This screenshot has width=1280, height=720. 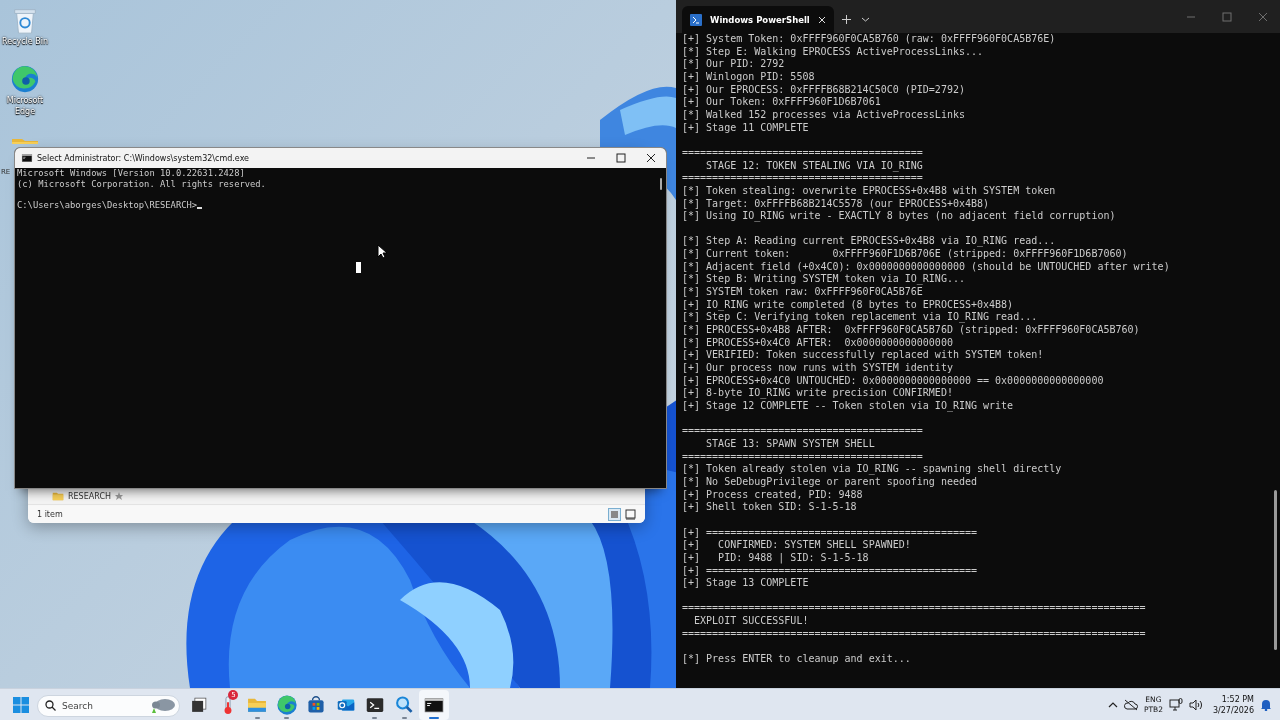 I want to click on console-line: [*] Token already stolen via IO_RING -- spawning shell directly, so click(x=872, y=469).